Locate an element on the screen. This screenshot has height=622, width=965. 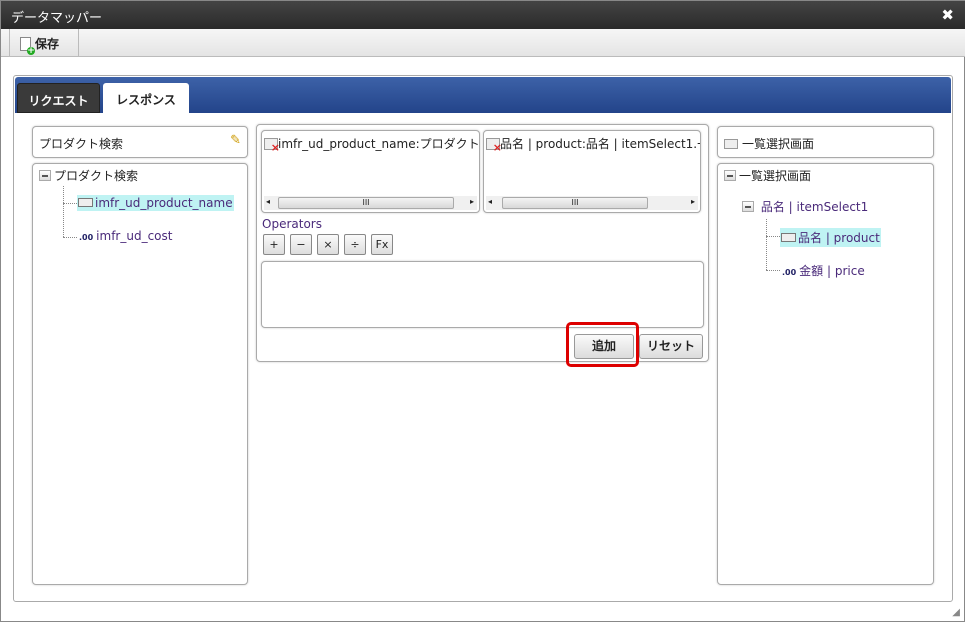
save-label: 保存 is located at coordinates (47, 44).